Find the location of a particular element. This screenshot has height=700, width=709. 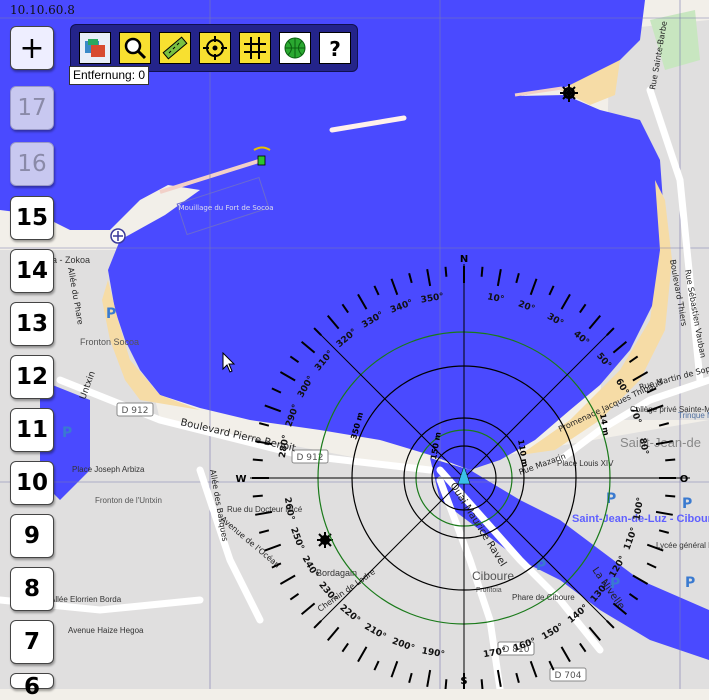

zoom-level-13: 13 is located at coordinates (32, 324).